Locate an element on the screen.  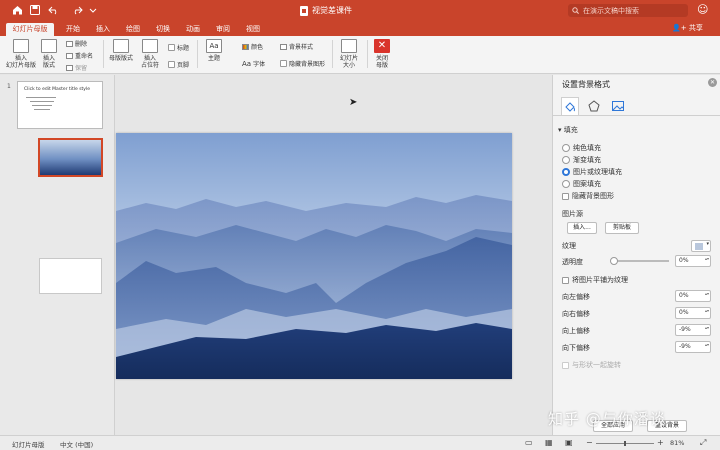
home-icon is located at coordinates (17, 10).